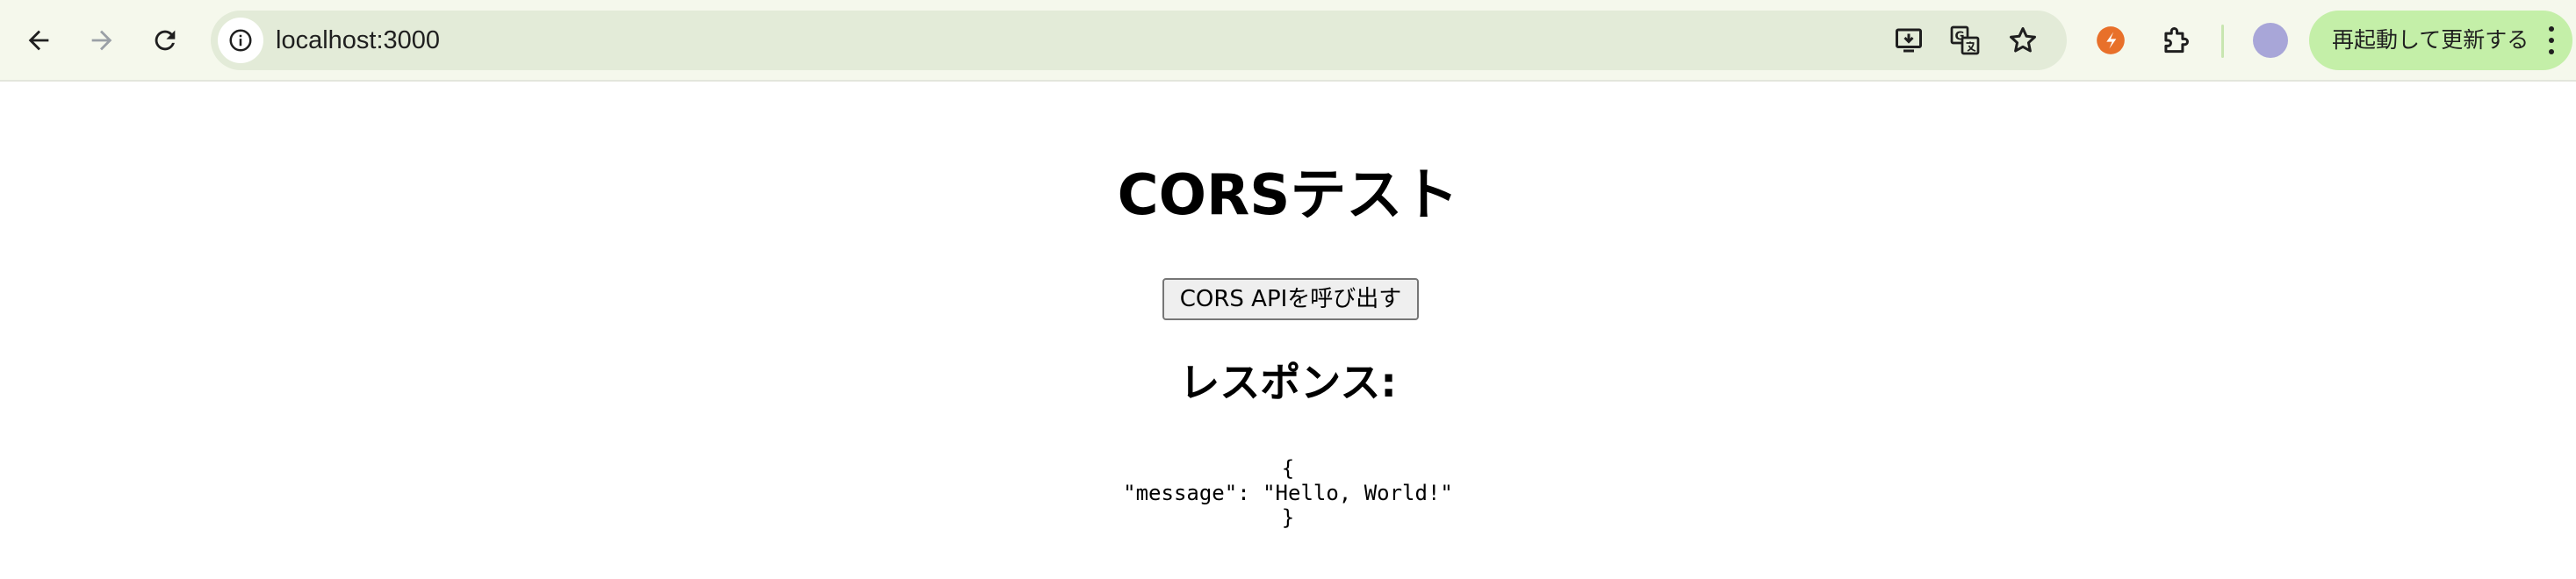 The width and height of the screenshot is (2576, 579). I want to click on back-arrow-icon, so click(38, 40).